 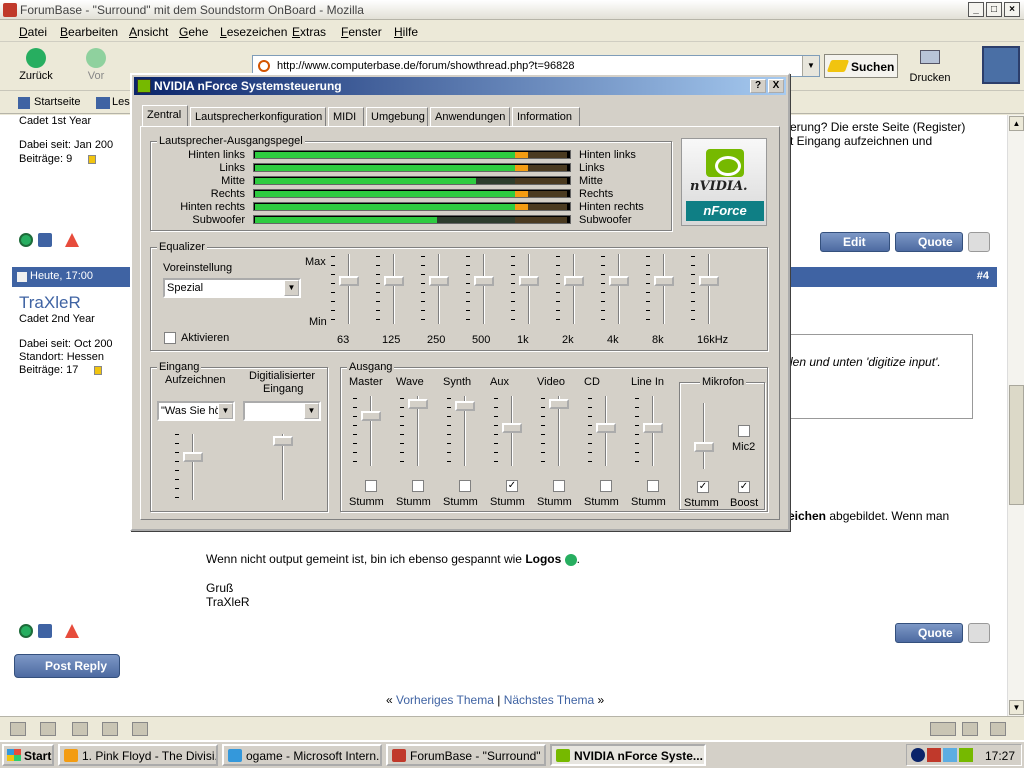 I want to click on tab-anwendungen: Anwendungen, so click(x=470, y=116).